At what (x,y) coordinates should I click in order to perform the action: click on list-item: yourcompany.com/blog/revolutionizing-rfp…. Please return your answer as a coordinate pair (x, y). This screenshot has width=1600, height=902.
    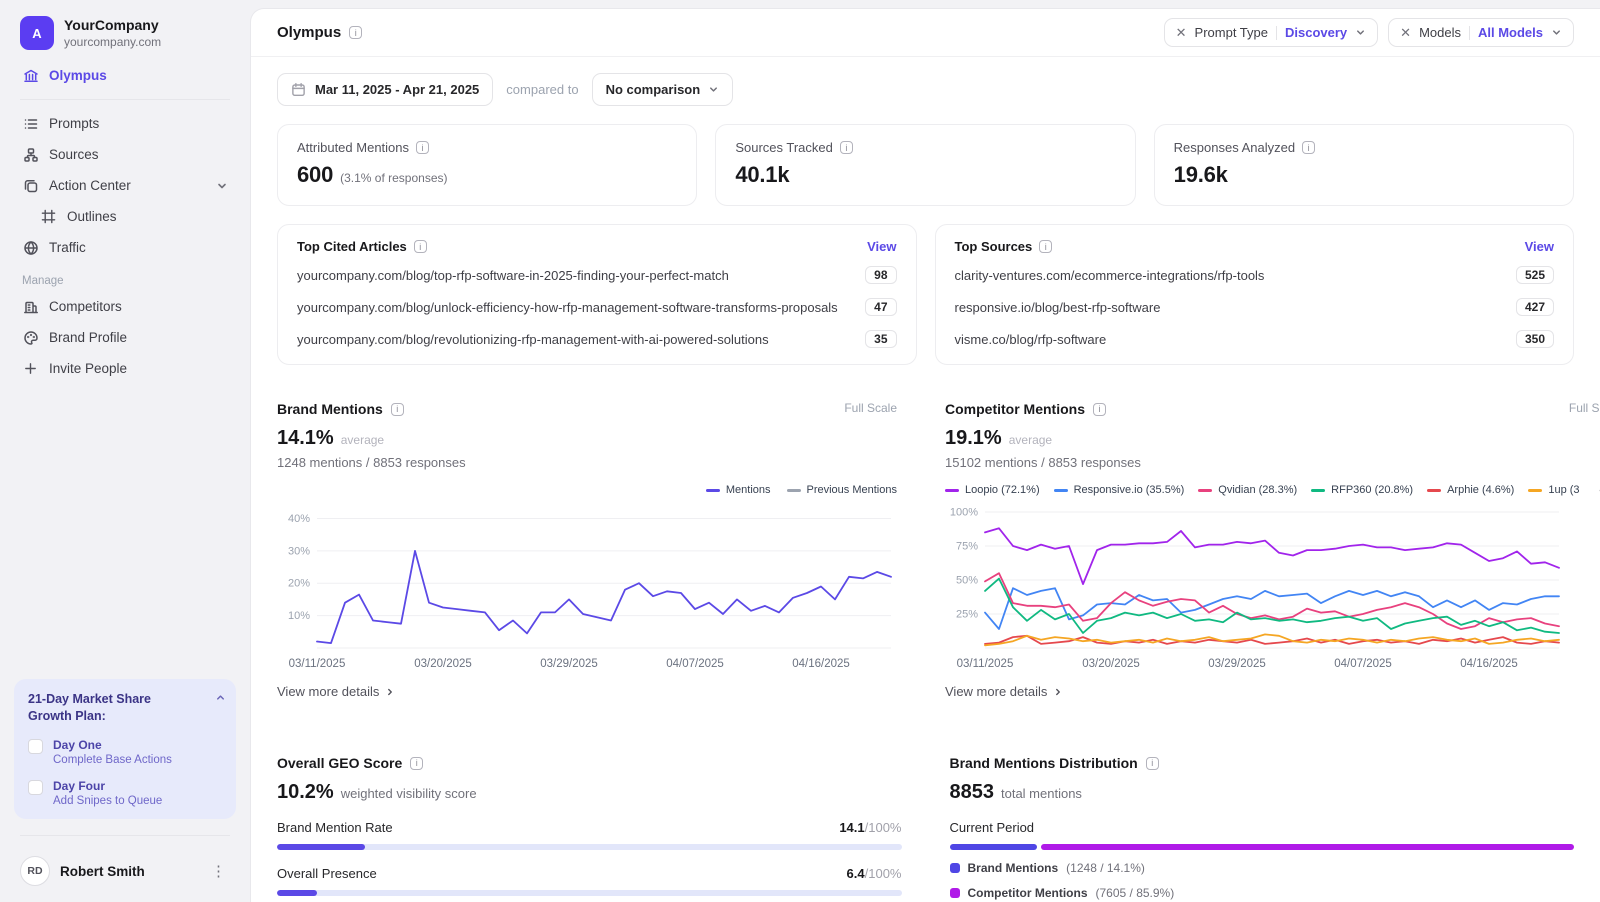
    Looking at the image, I should click on (597, 339).